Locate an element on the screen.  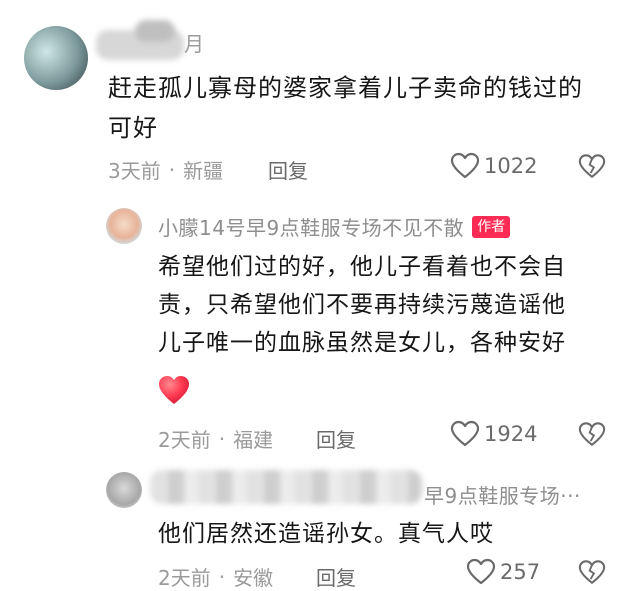
timestamp: 3天前 is located at coordinates (134, 171).